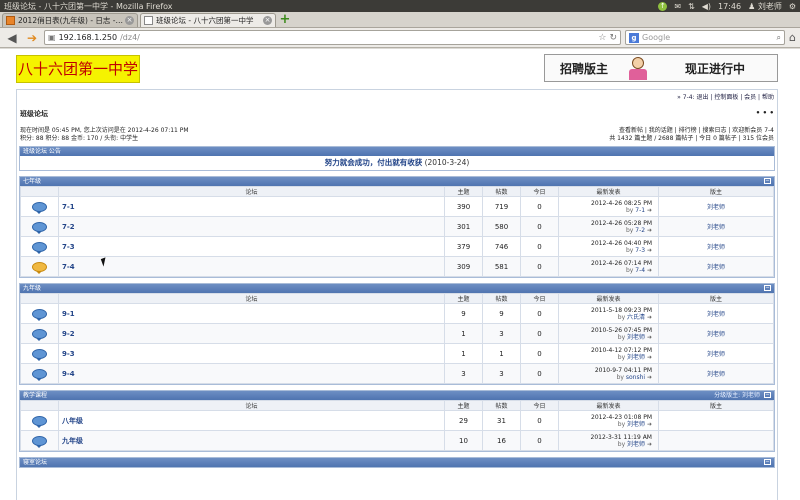  Describe the element at coordinates (613, 38) in the screenshot. I see `reload-icon: ↻` at that location.